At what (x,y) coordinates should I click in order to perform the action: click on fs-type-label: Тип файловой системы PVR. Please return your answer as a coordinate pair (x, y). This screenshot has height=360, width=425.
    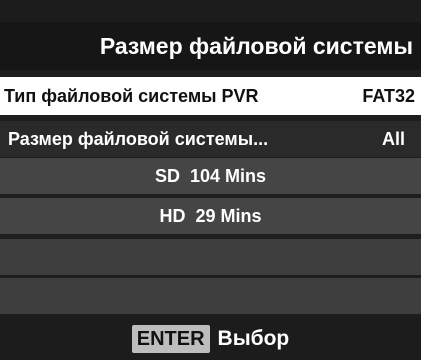
    Looking at the image, I should click on (131, 95).